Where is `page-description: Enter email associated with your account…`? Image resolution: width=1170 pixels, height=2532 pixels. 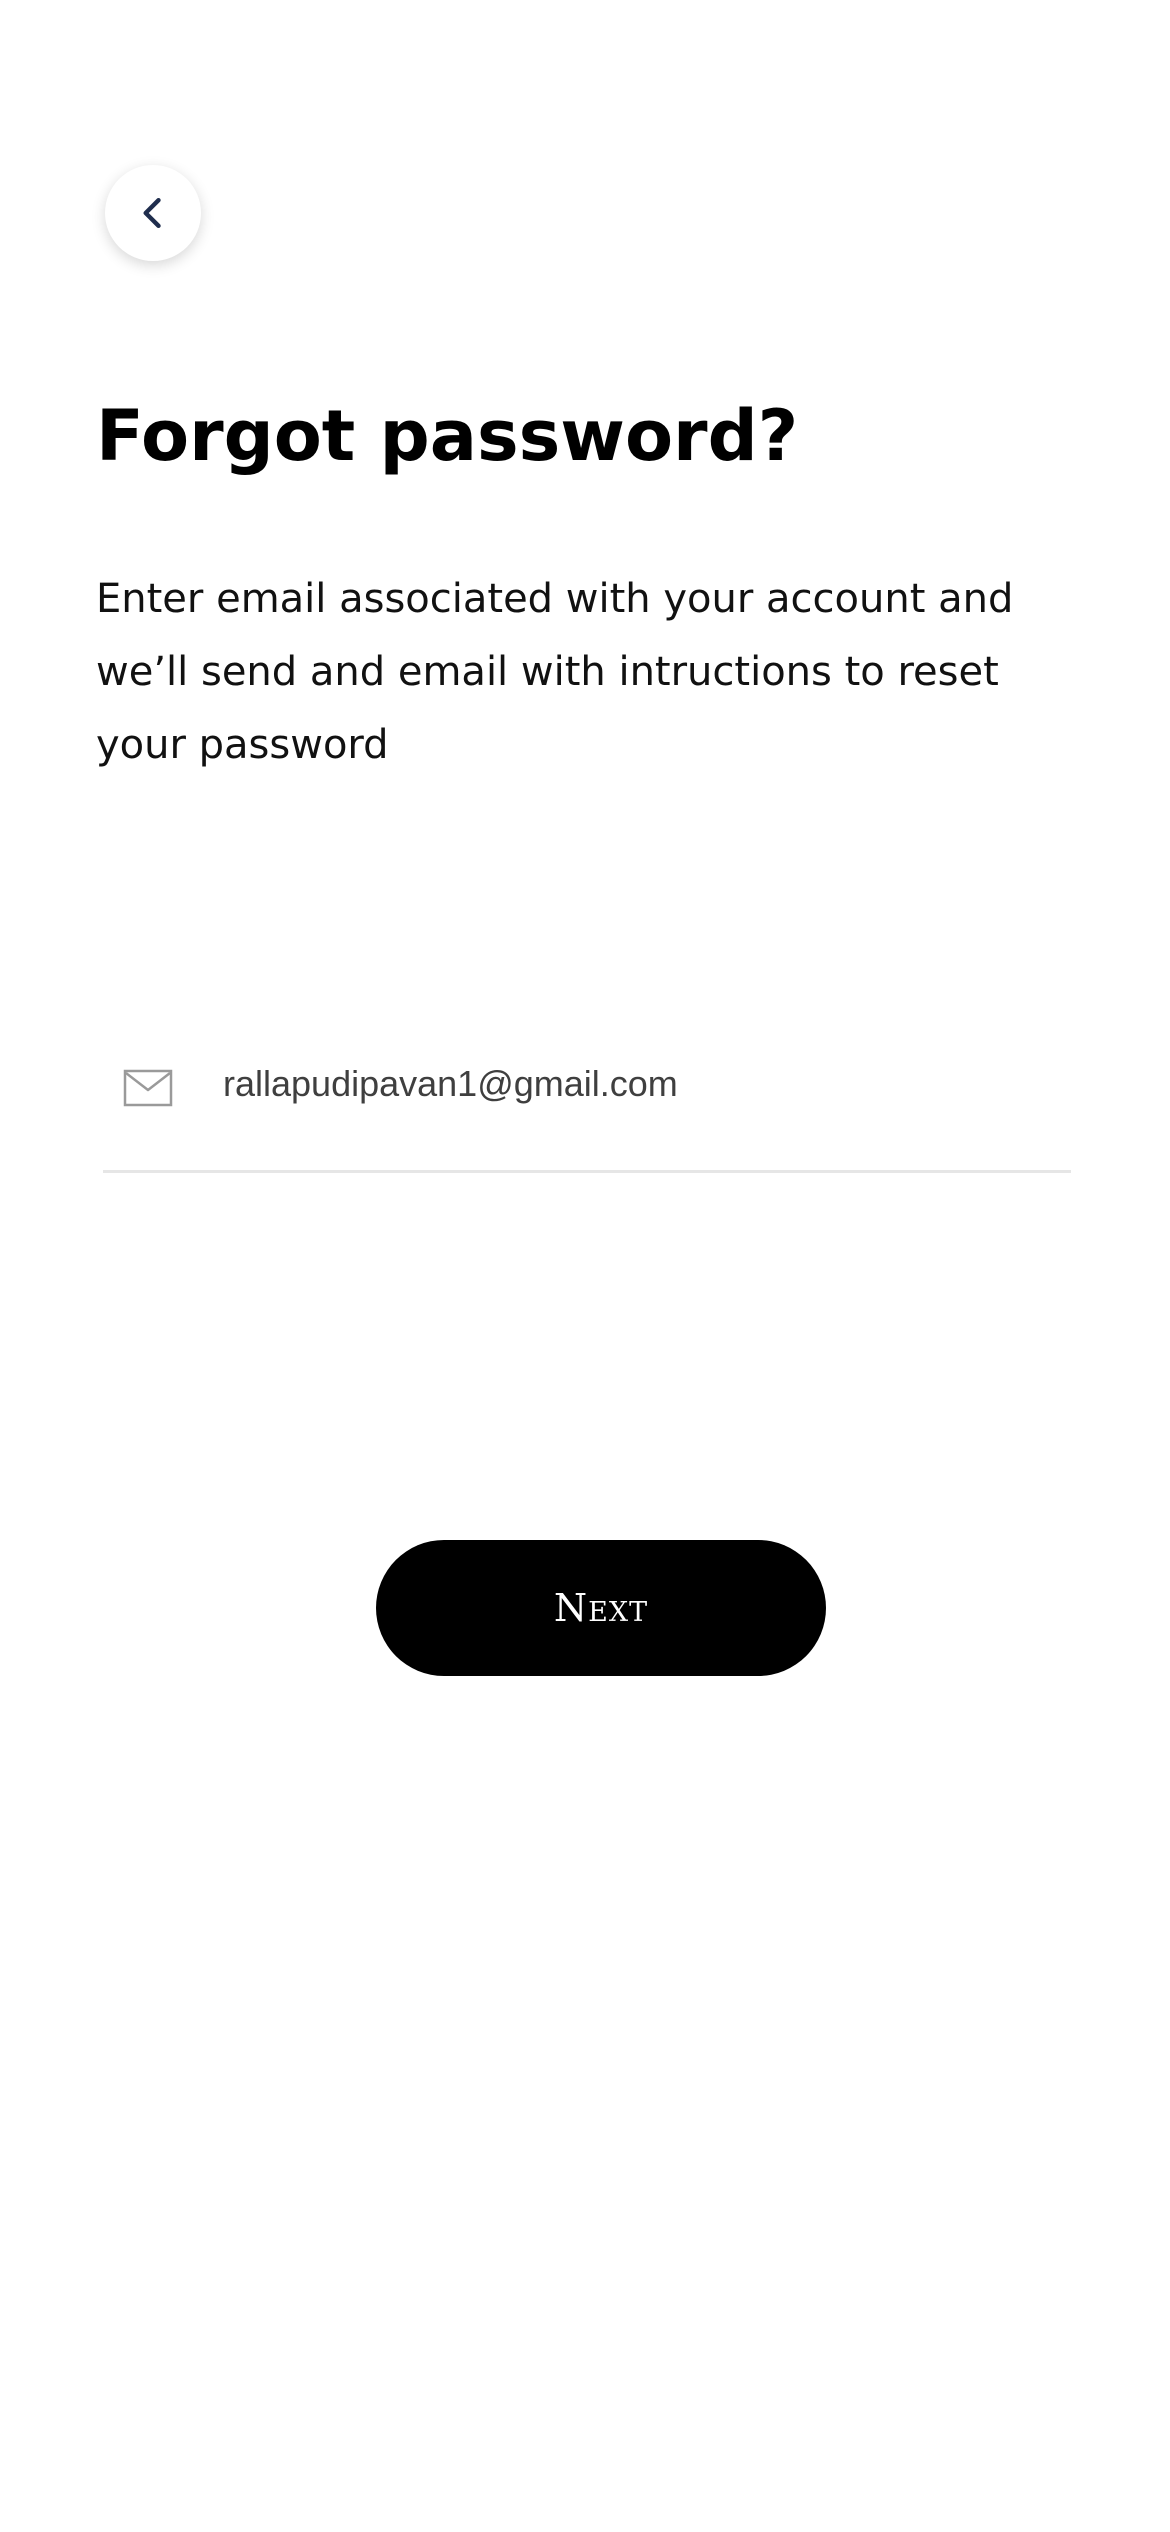 page-description: Enter email associated with your account… is located at coordinates (555, 672).